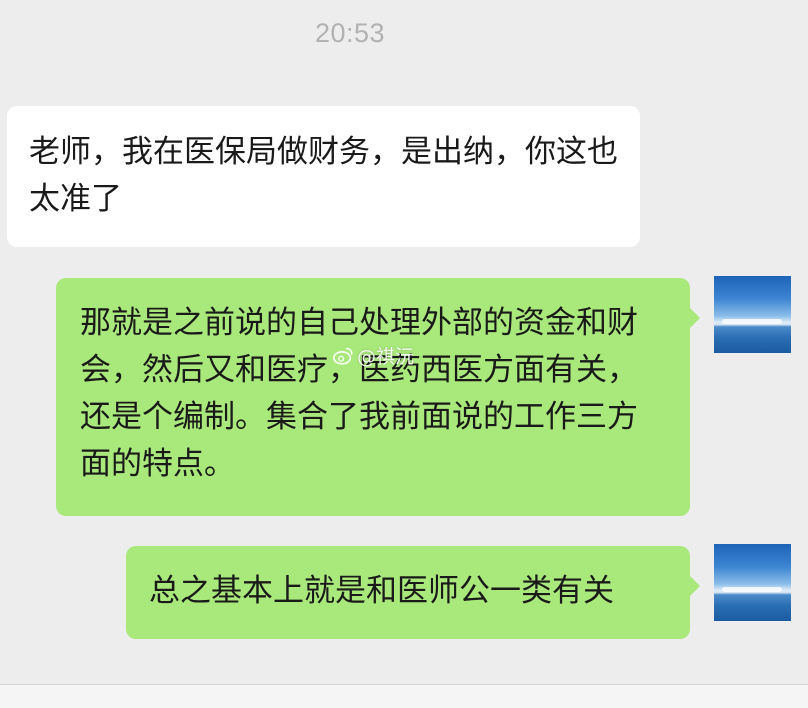  What do you see at coordinates (386, 357) in the screenshot?
I see `watermark-text: @祺沅` at bounding box center [386, 357].